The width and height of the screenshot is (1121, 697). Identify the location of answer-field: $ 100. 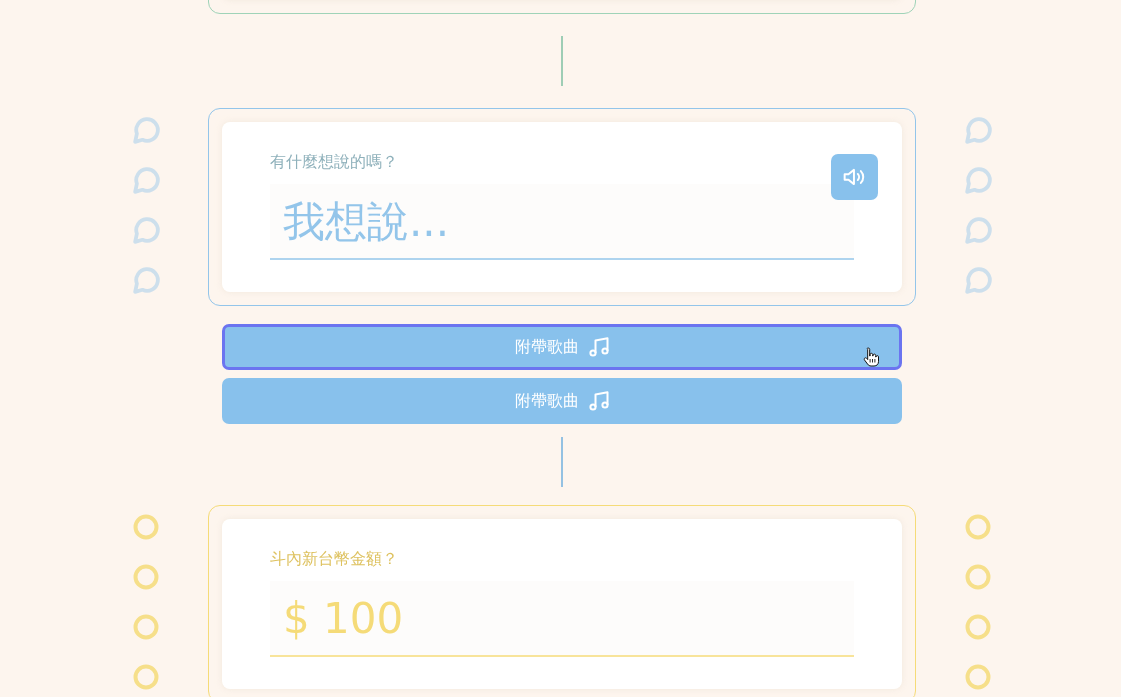
(562, 619).